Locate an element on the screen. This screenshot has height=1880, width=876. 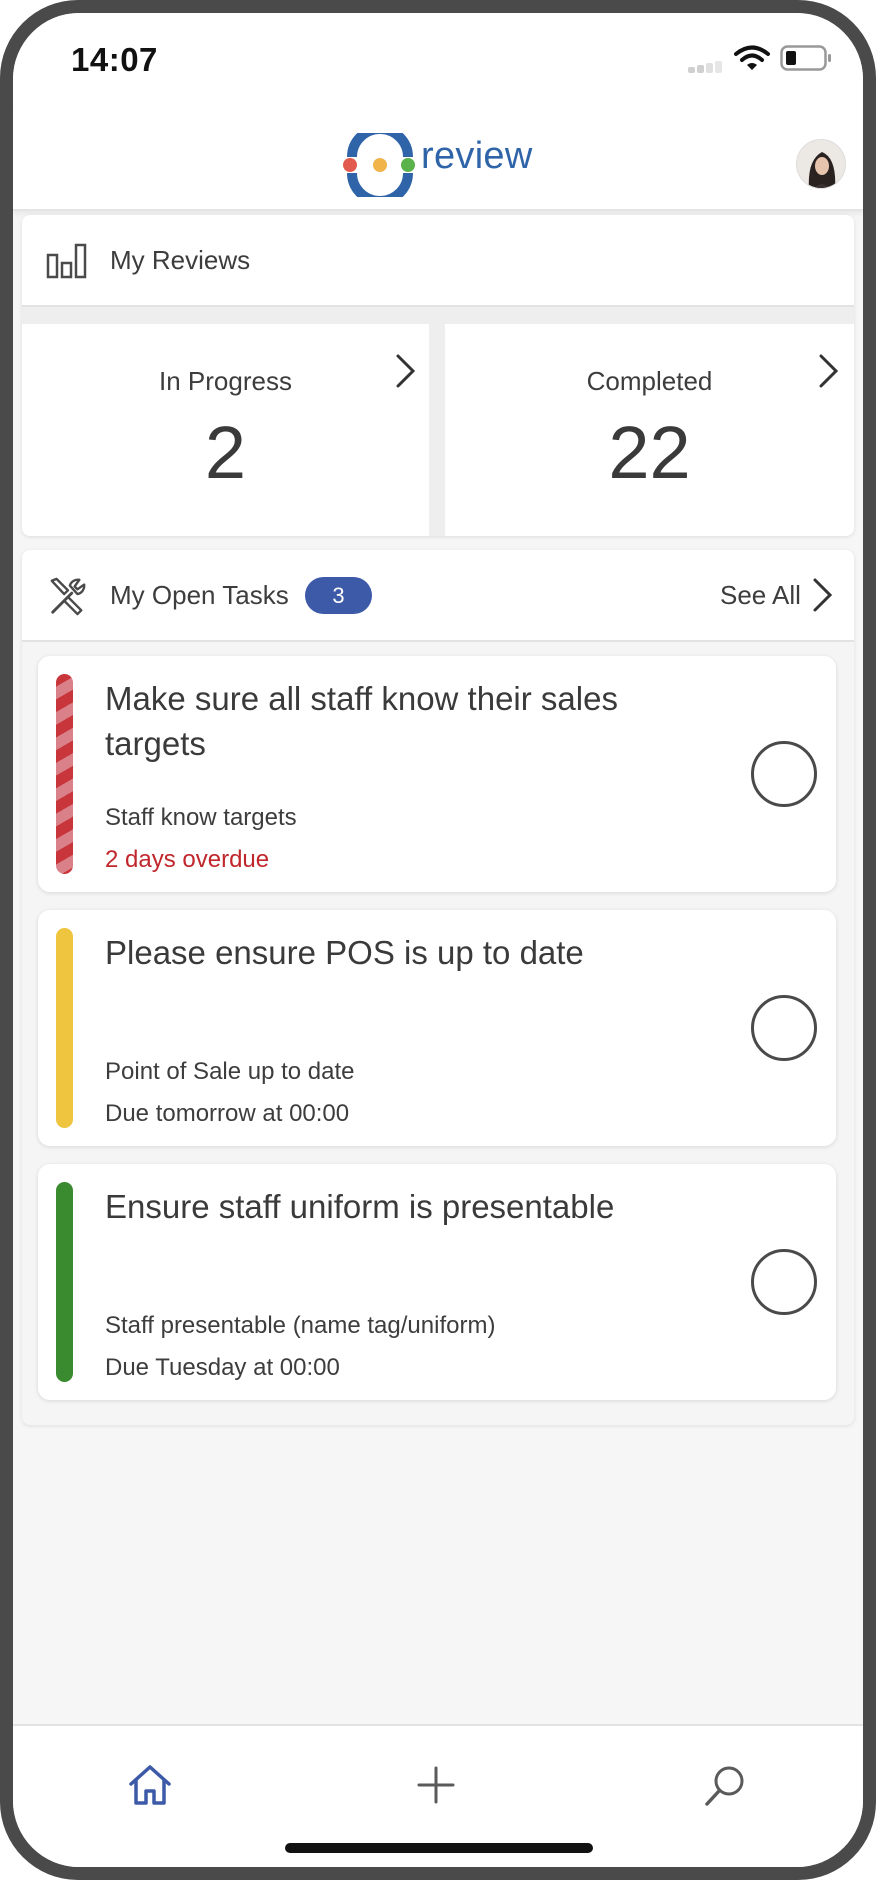
status-time: 14:07 is located at coordinates (114, 59).